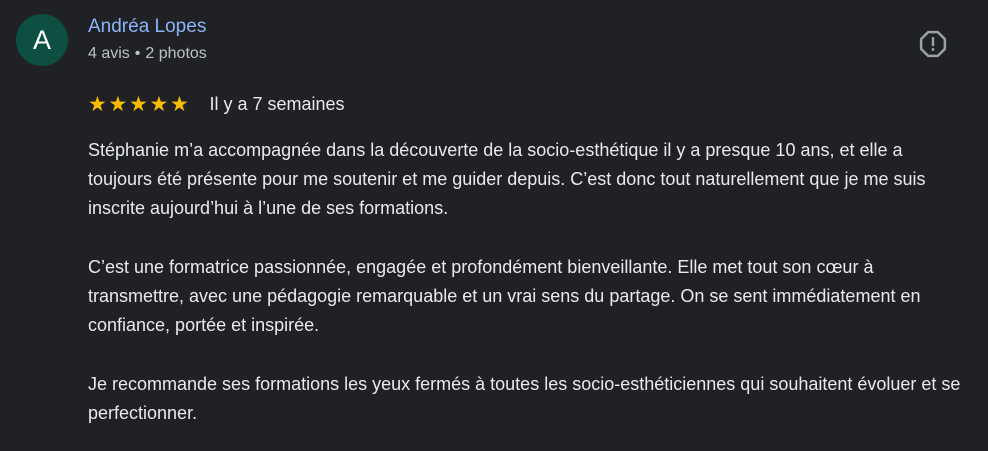  Describe the element at coordinates (277, 103) in the screenshot. I see `review-date: Il y a 7 semaines` at that location.